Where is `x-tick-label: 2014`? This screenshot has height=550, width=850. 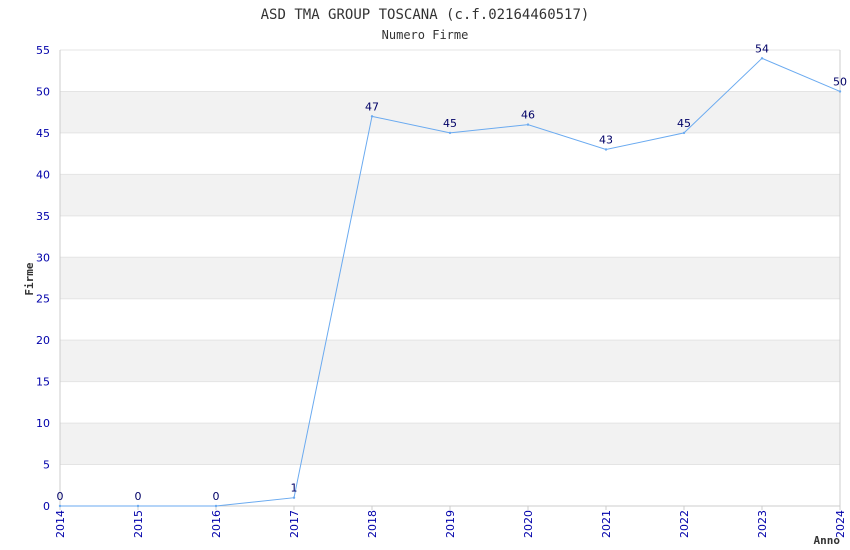
x-tick-label: 2014 is located at coordinates (60, 524).